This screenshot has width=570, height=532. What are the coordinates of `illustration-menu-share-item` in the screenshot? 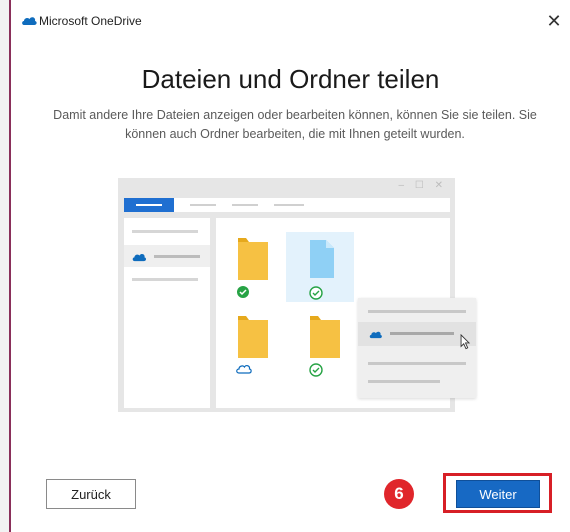 It's located at (417, 336).